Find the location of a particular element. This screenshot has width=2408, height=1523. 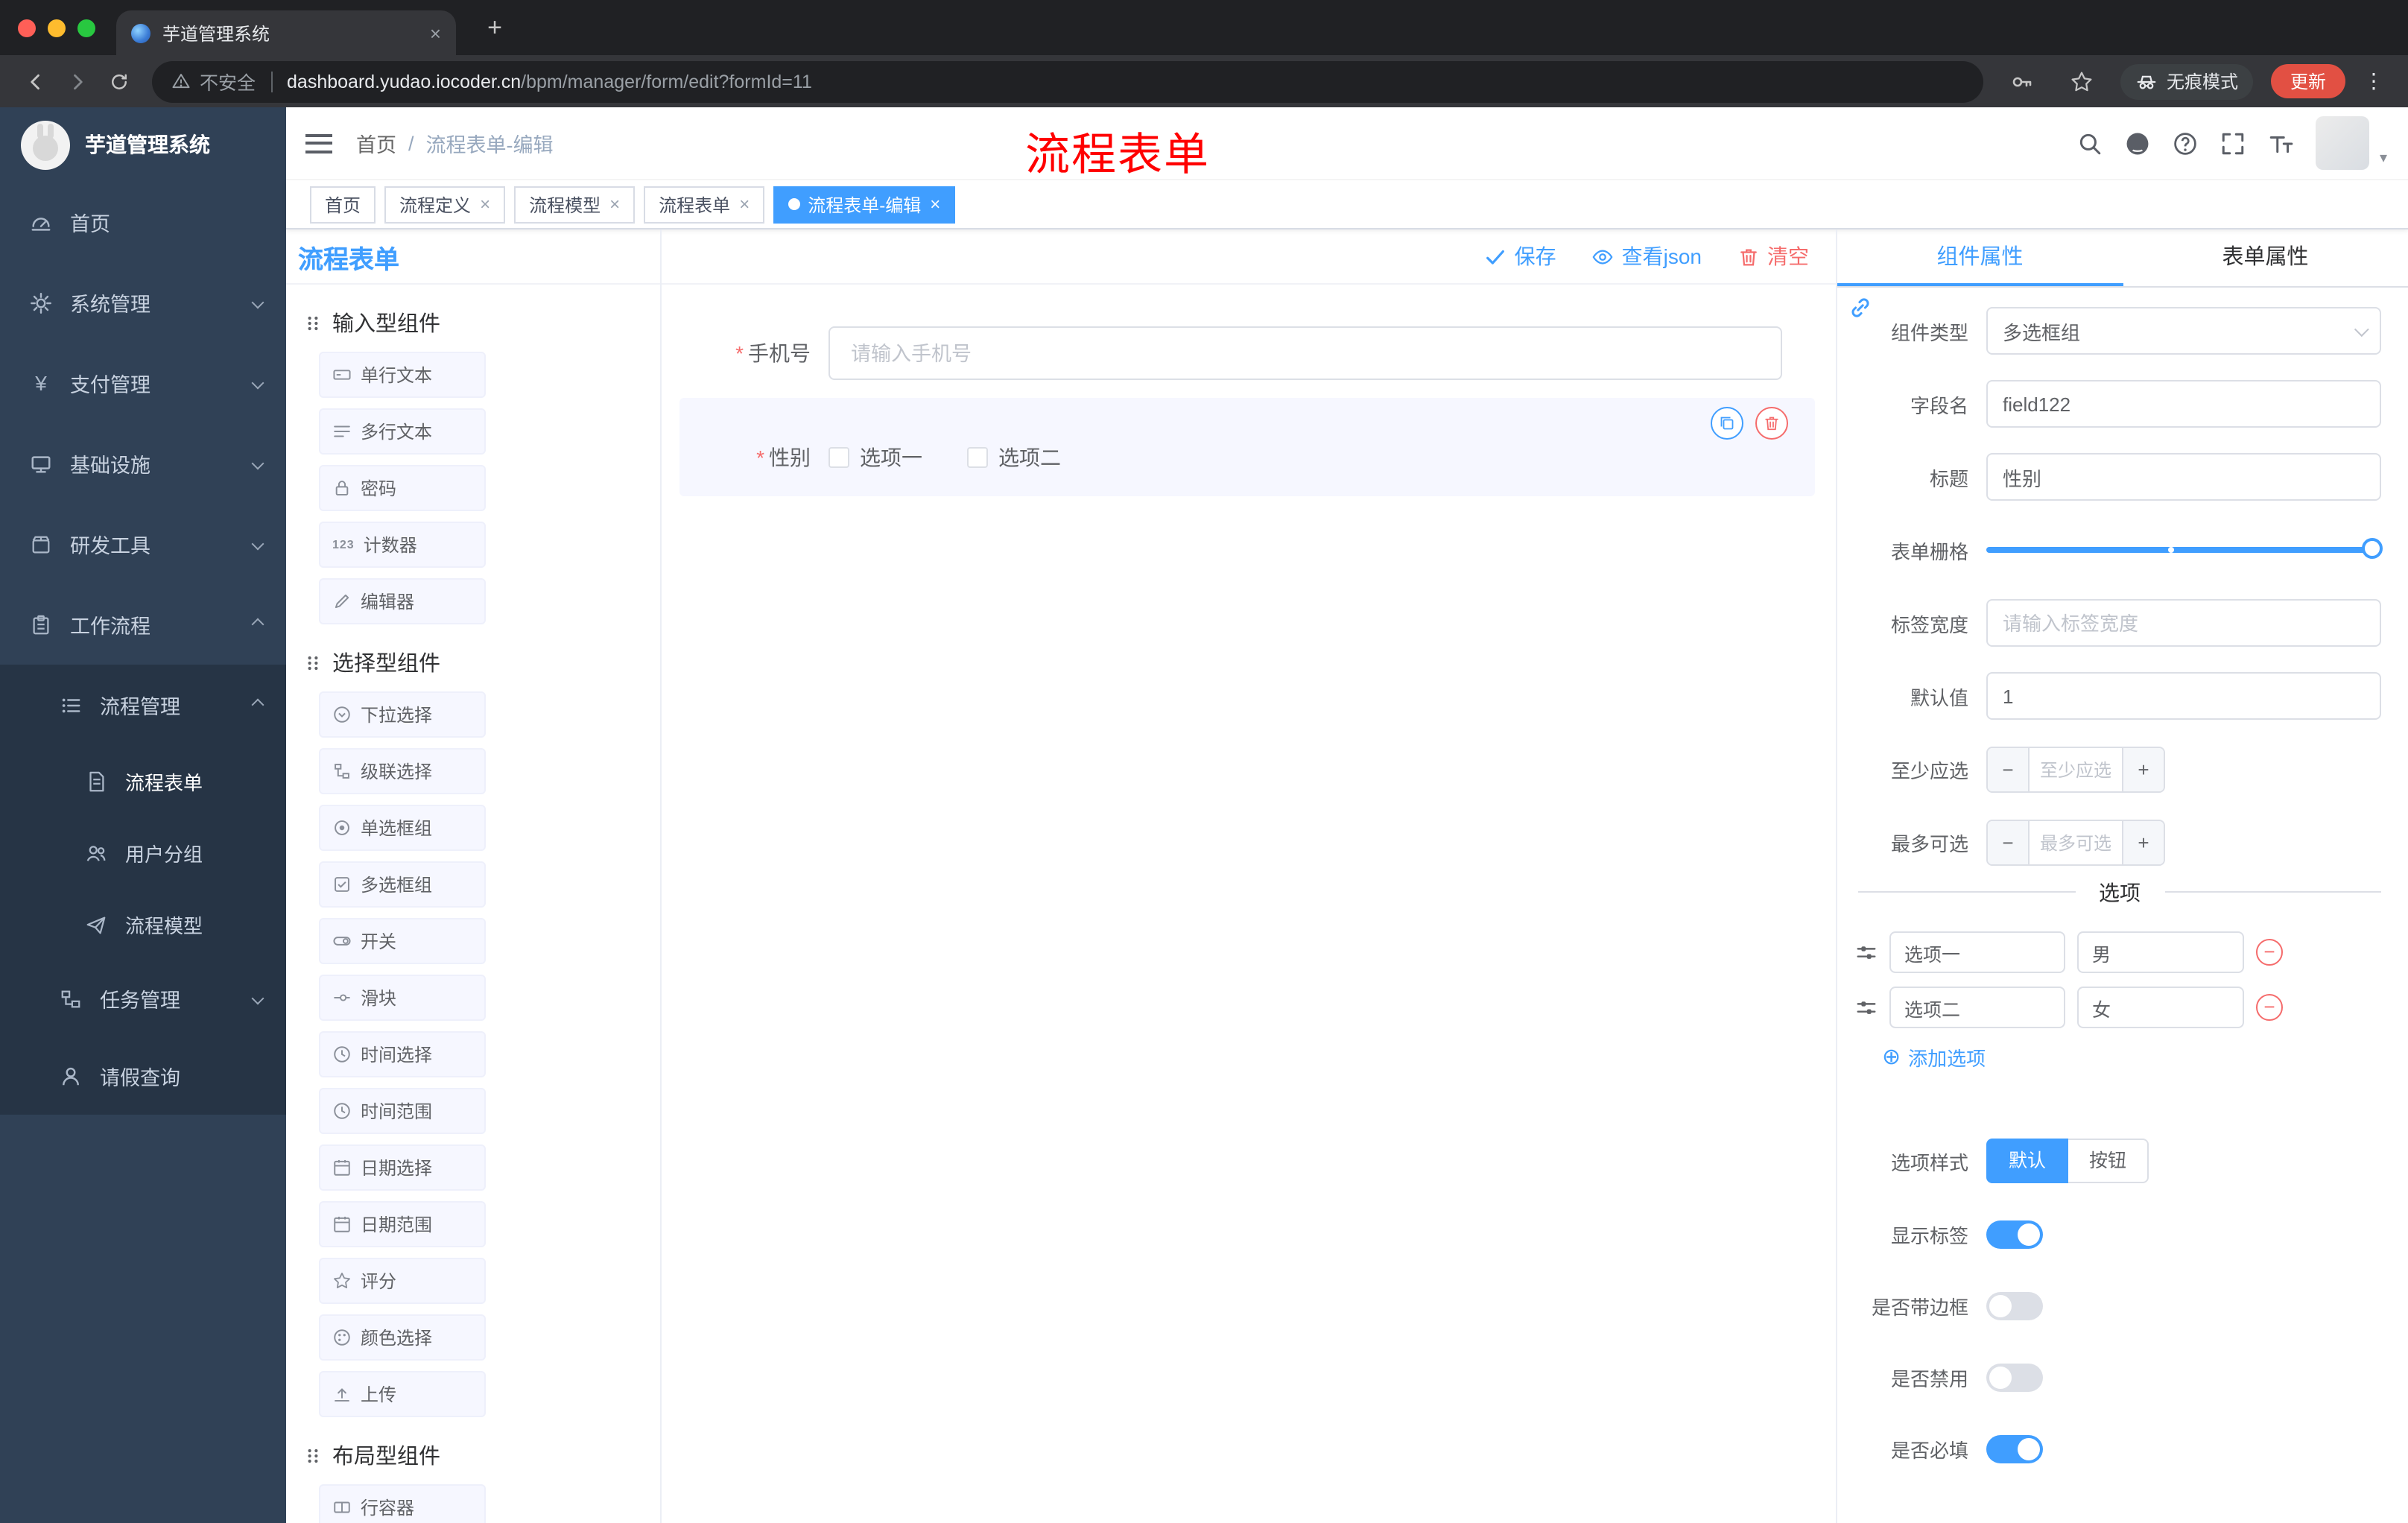

palette-item-slider: 滑块 is located at coordinates (402, 998).